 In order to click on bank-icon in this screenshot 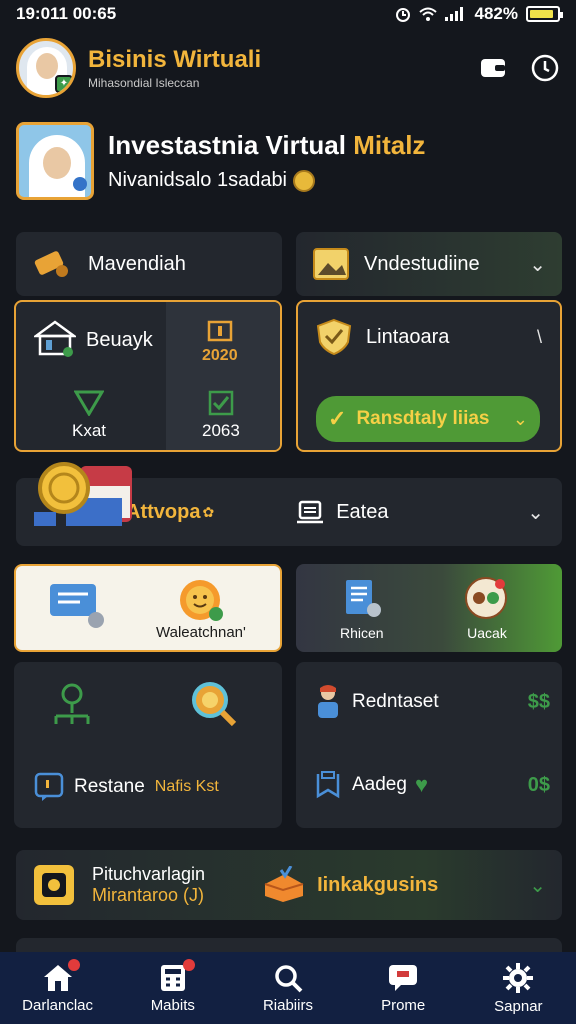, I will do `click(55, 338)`.